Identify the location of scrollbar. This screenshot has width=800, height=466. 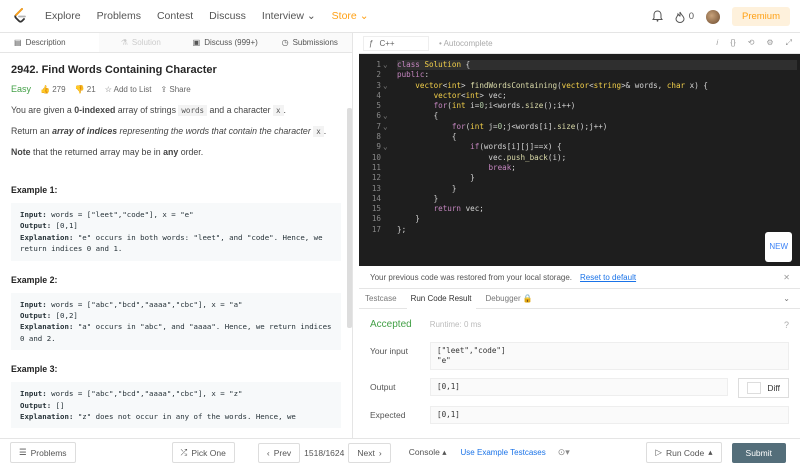
(349, 218).